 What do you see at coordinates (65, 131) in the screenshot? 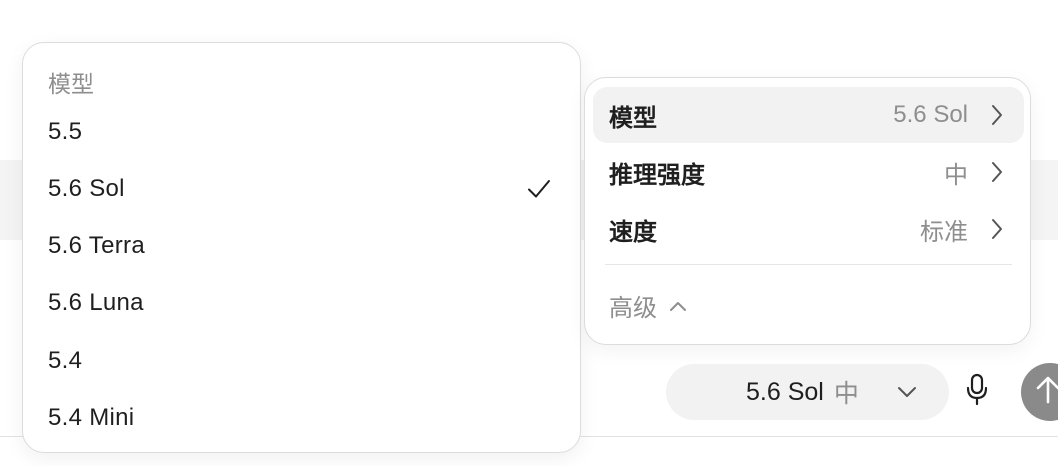
I see `model-option-label: 5.5` at bounding box center [65, 131].